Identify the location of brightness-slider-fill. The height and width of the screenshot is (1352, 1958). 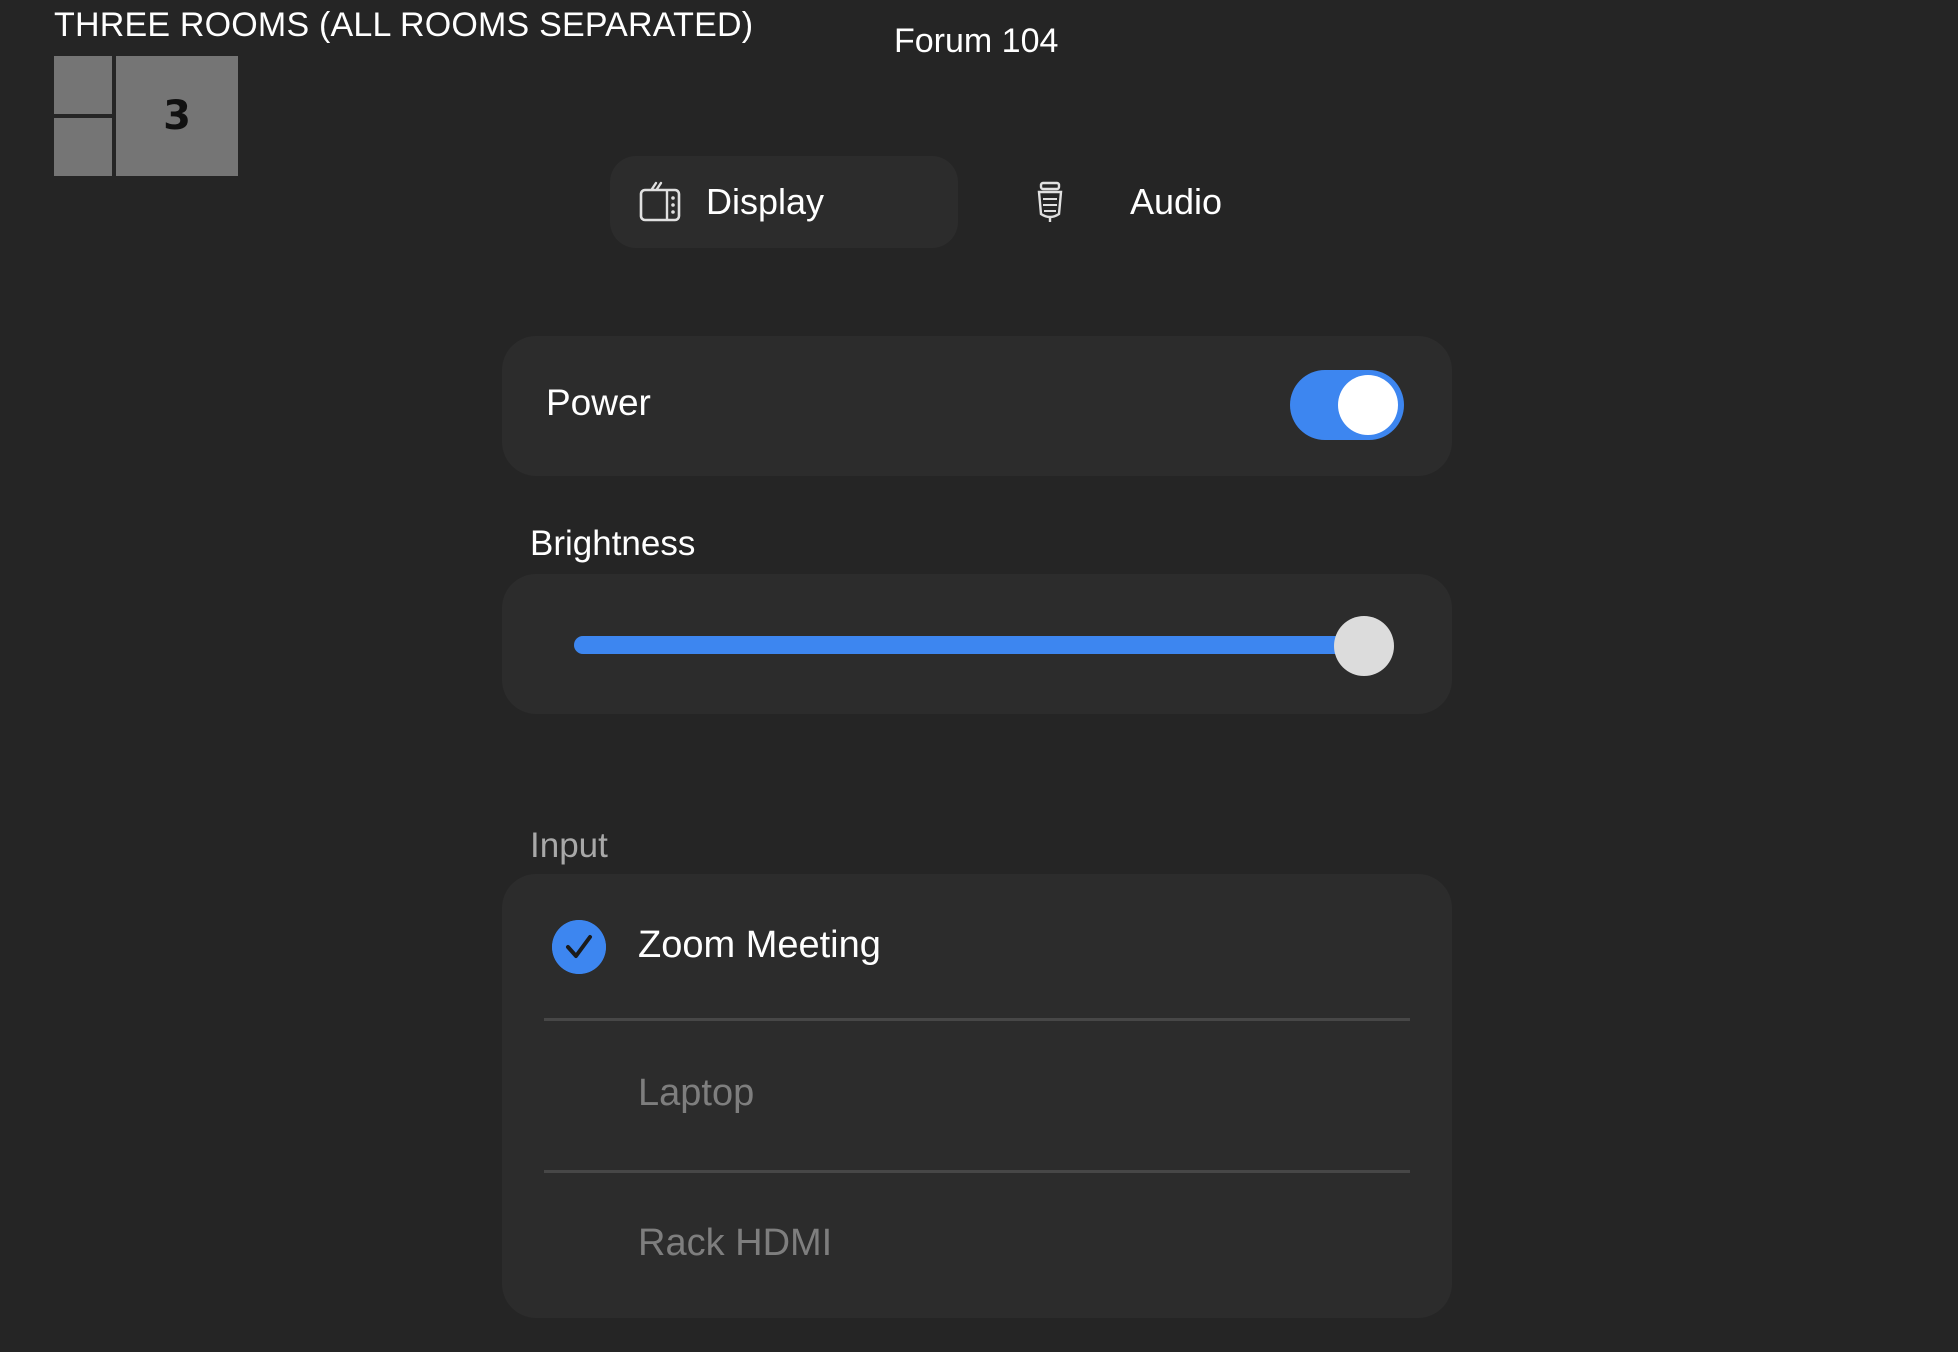
(974, 645).